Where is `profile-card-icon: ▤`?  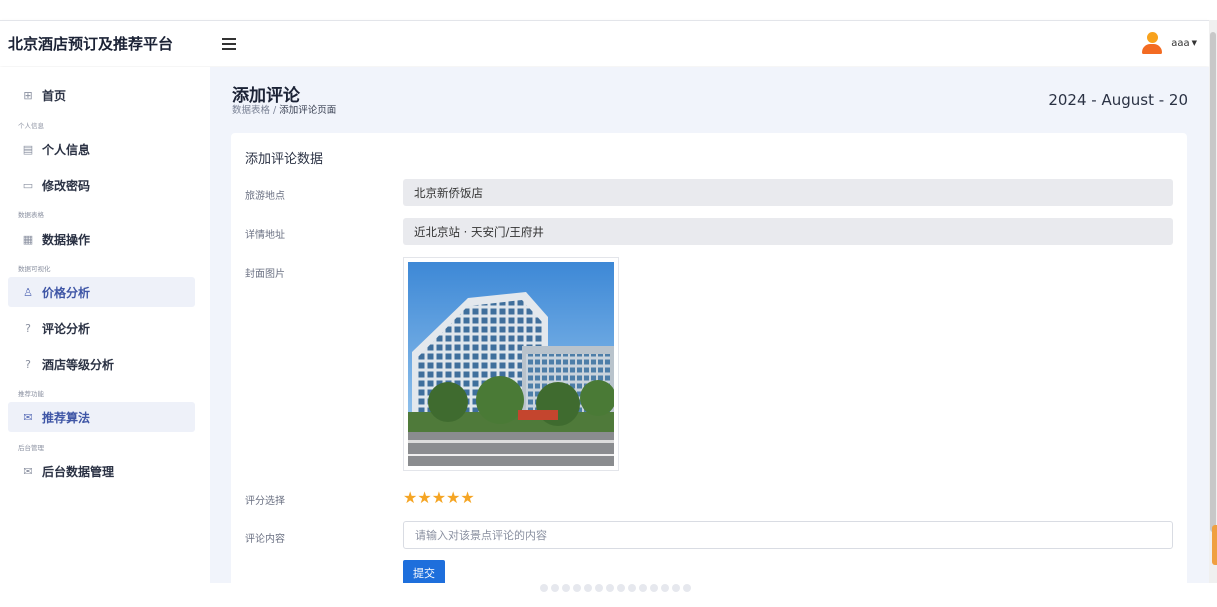
profile-card-icon: ▤ is located at coordinates (28, 149).